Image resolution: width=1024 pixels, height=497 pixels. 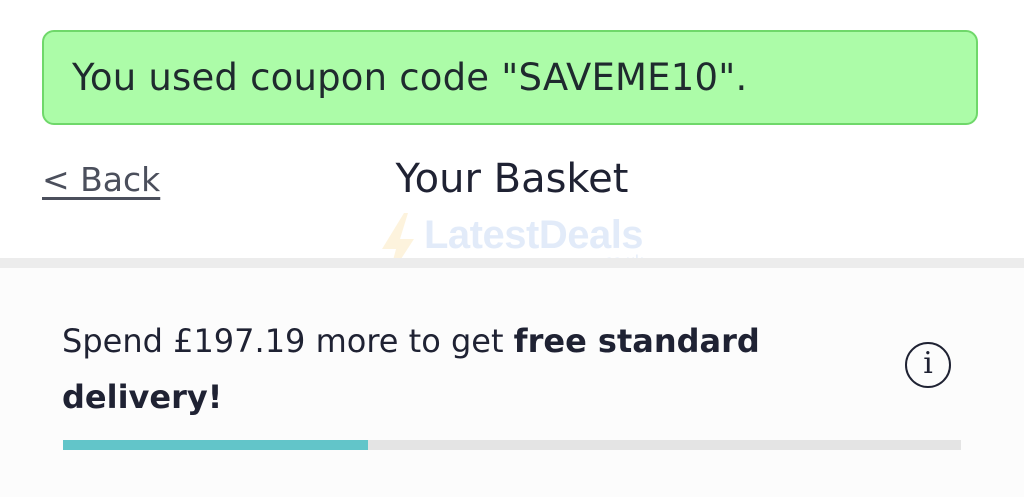 I want to click on info-button: i, so click(x=928, y=365).